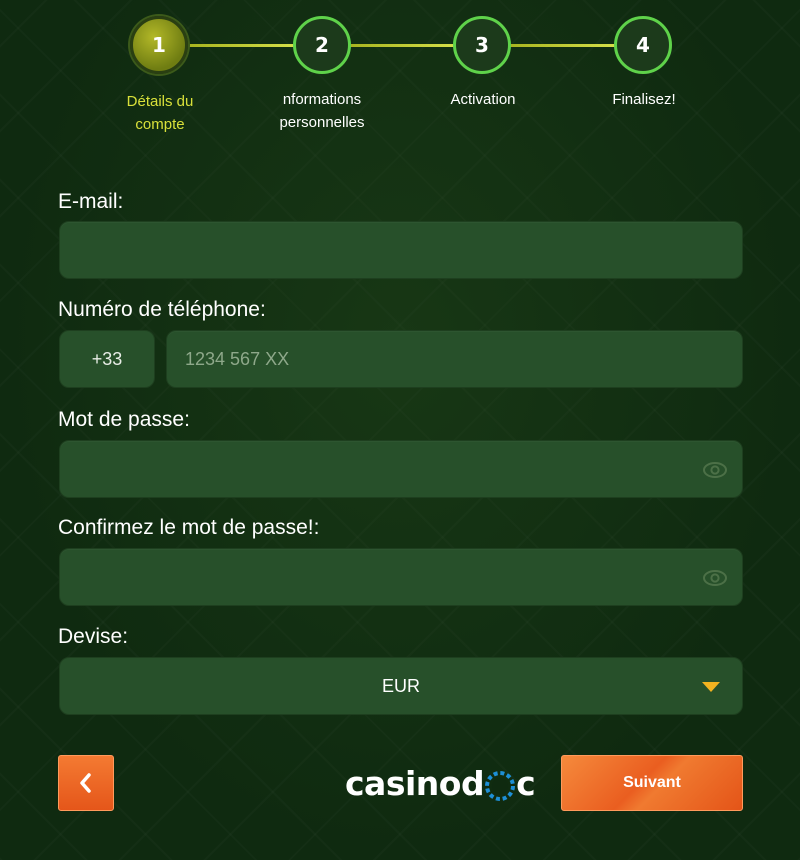 This screenshot has height=860, width=800. I want to click on confirm-password-input, so click(401, 577).